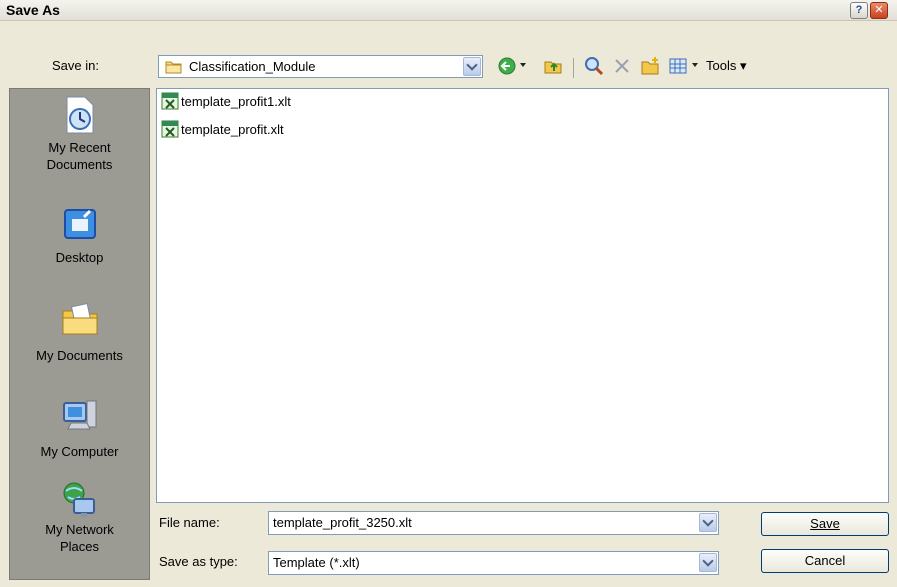  I want to click on place-my-computer: My Computer, so click(79, 428).